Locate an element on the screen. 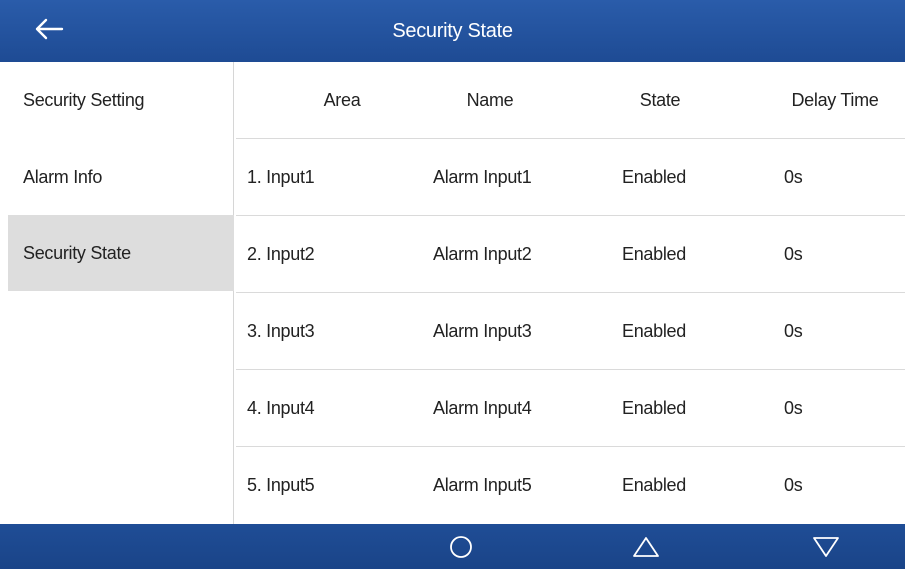 The image size is (905, 569). cell-area: 1. Input1 is located at coordinates (281, 177).